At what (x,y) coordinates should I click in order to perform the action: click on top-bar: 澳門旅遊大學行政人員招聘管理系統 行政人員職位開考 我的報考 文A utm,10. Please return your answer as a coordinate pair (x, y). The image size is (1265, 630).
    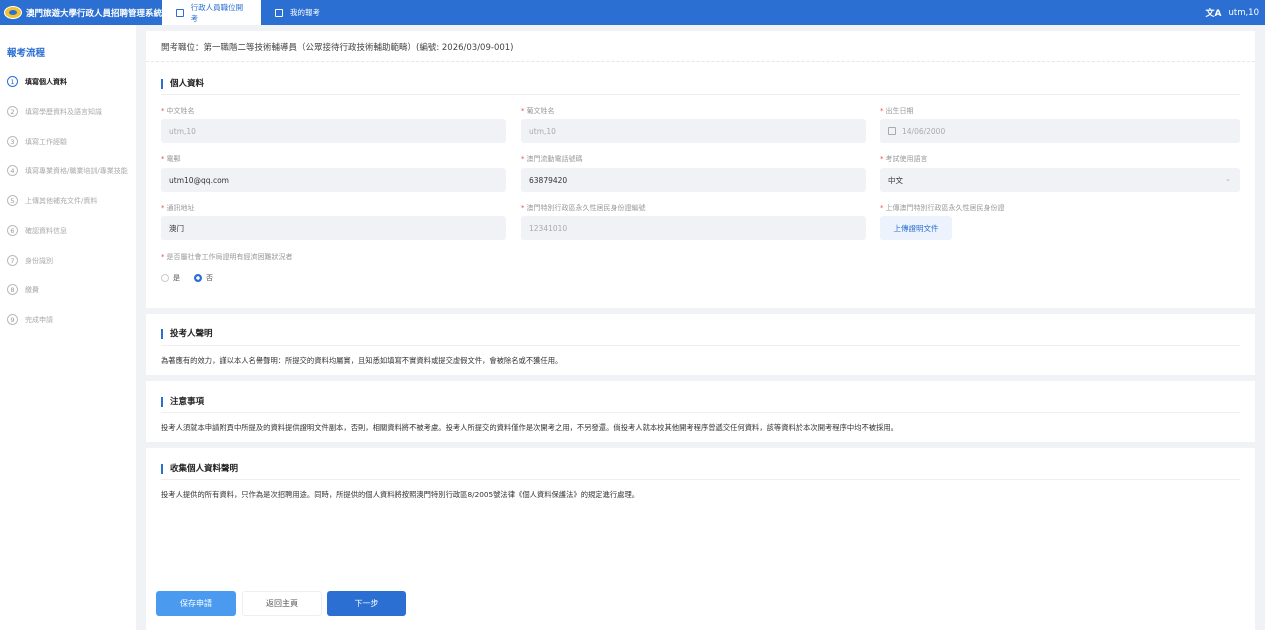
    Looking at the image, I should click on (632, 12).